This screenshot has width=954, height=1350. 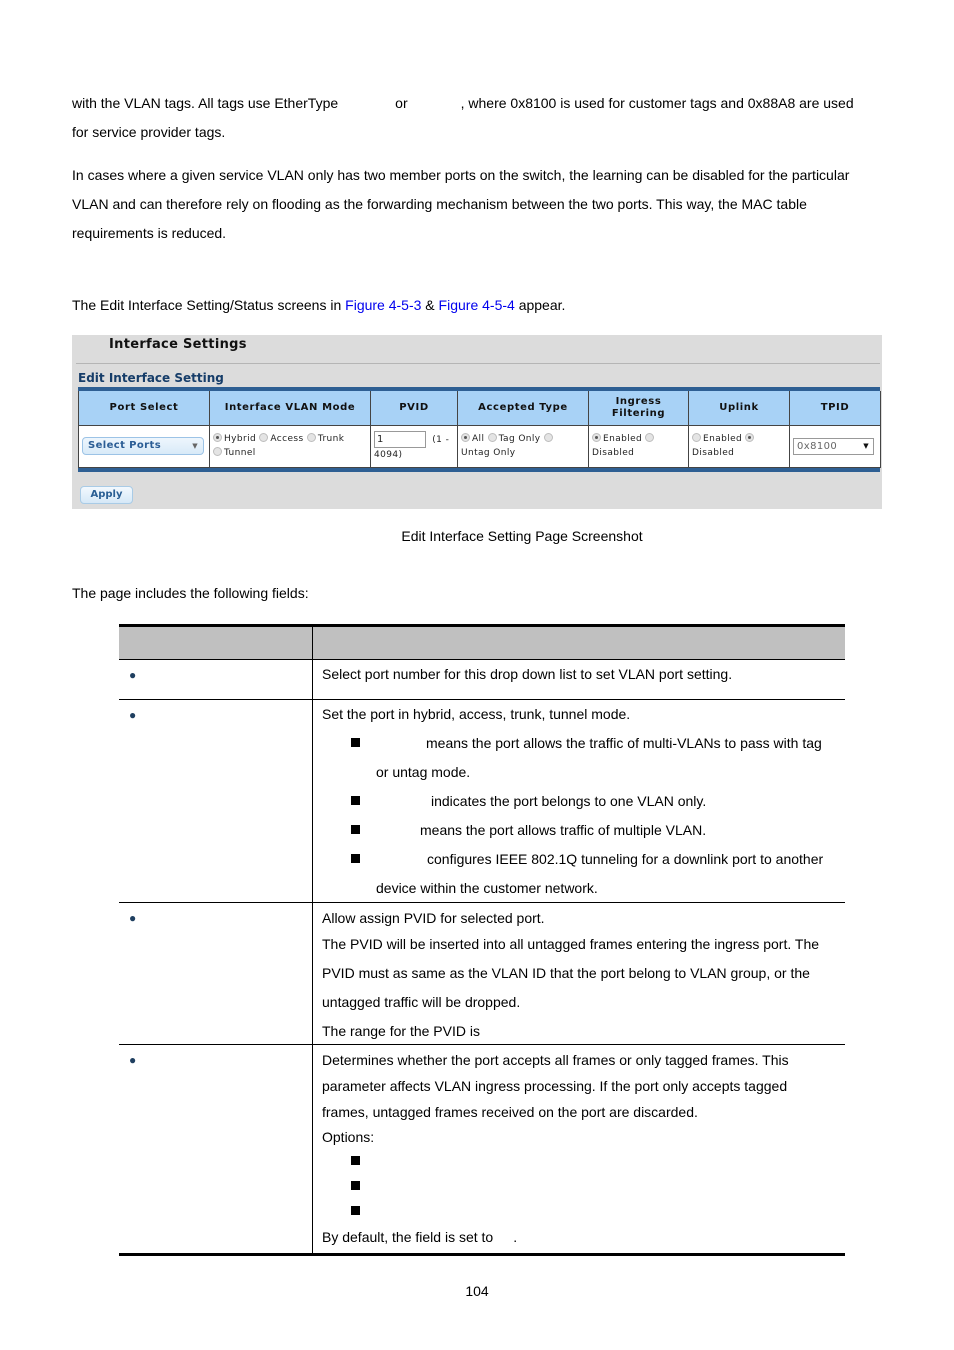 I want to click on text: appear., so click(x=540, y=305).